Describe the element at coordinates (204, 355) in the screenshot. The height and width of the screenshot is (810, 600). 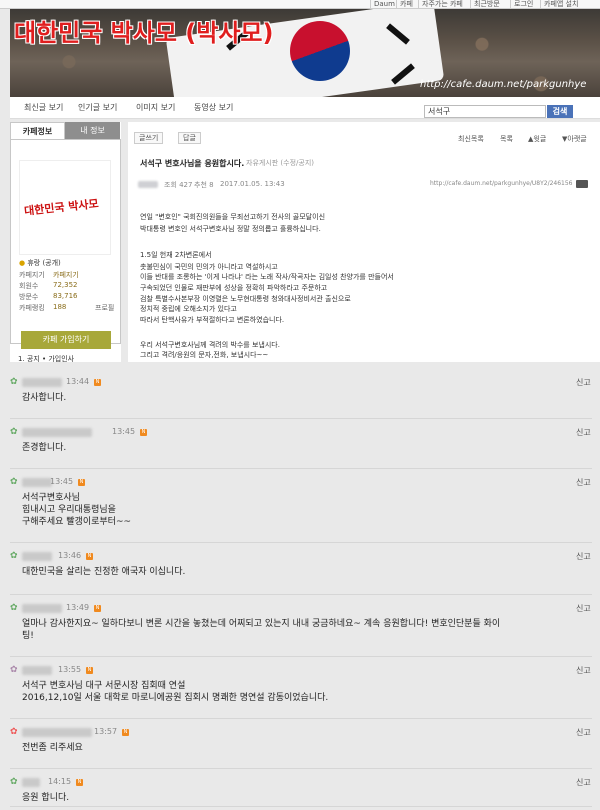
I see `post-body-line: 그리고 격려/응원의 문자,전화, 보냅시다~~` at that location.